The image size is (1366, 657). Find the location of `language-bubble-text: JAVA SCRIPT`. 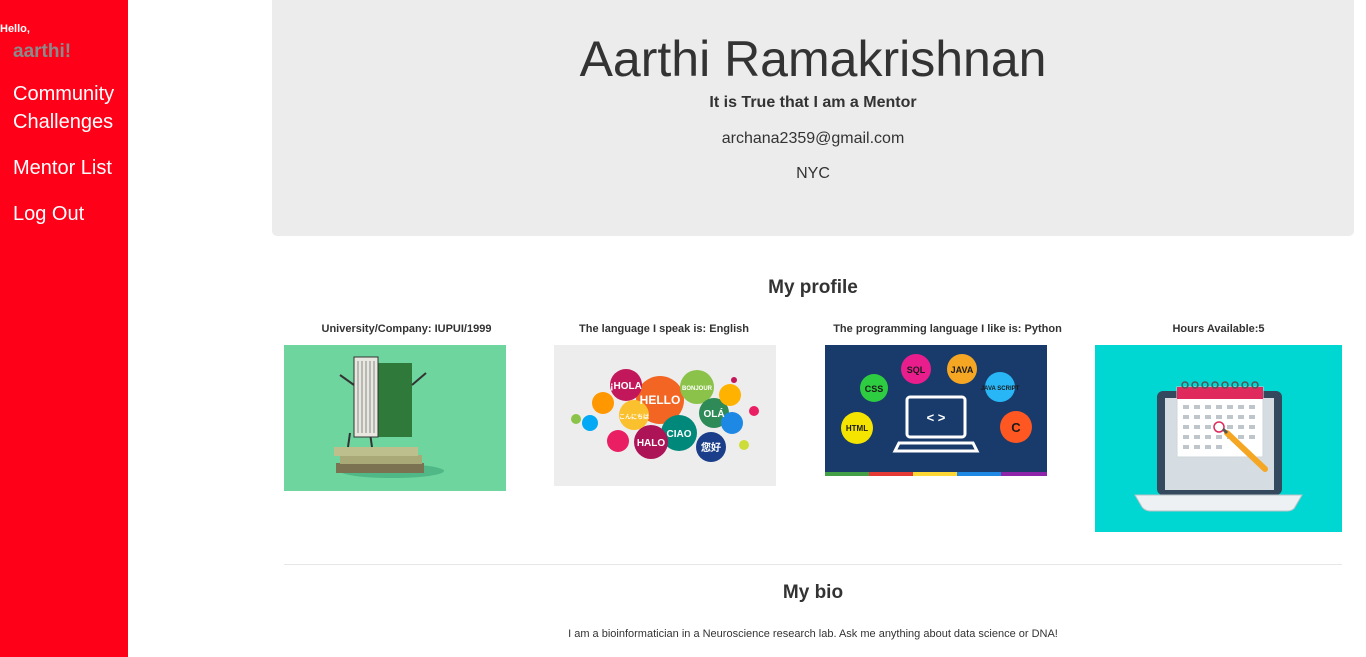

language-bubble-text: JAVA SCRIPT is located at coordinates (1000, 389).